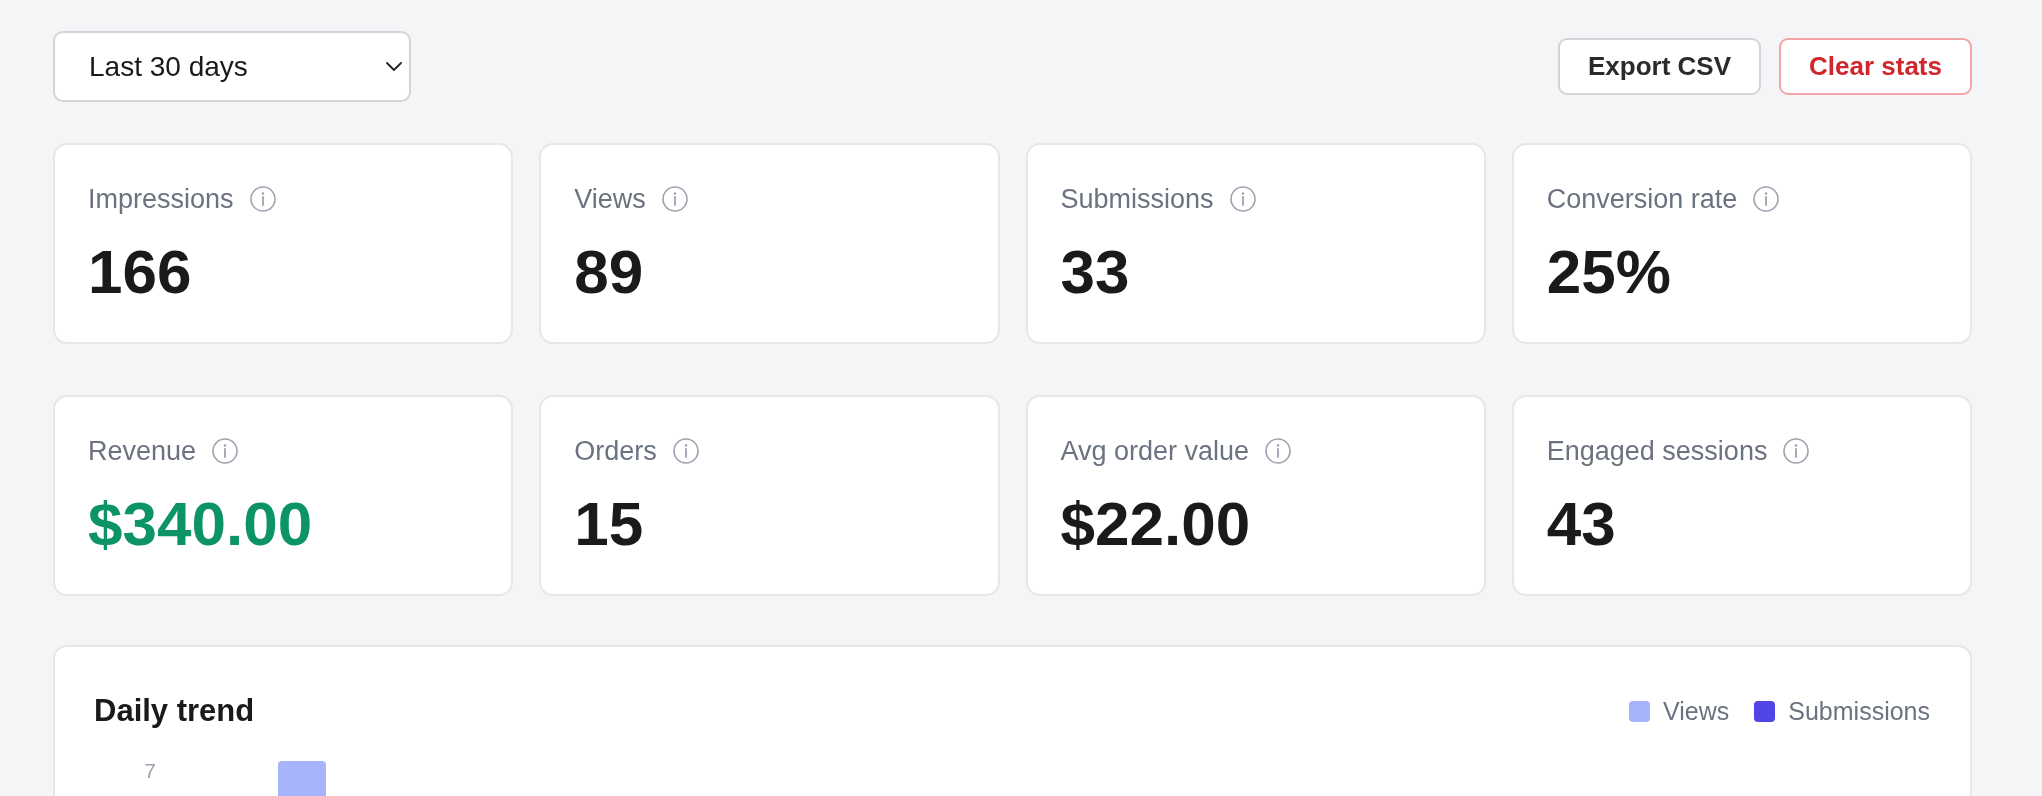 The height and width of the screenshot is (796, 2042). I want to click on metric-value: 166, so click(140, 272).